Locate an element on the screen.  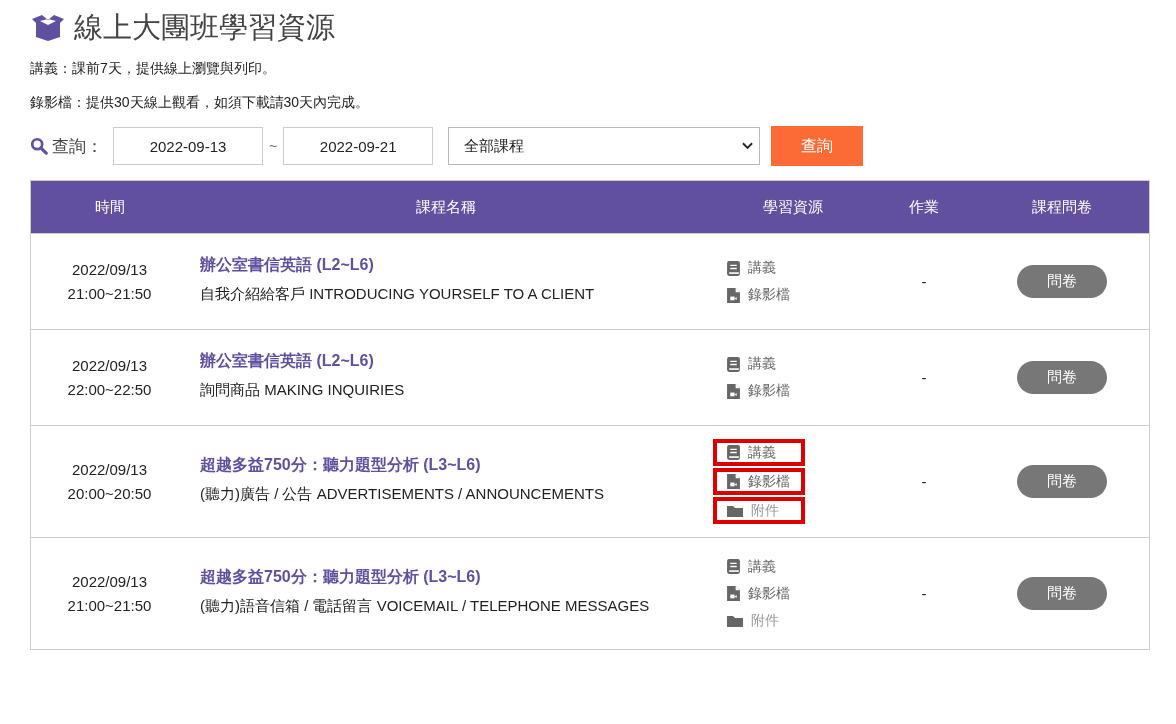
start-date-field: 2022-09-13 is located at coordinates (188, 146).